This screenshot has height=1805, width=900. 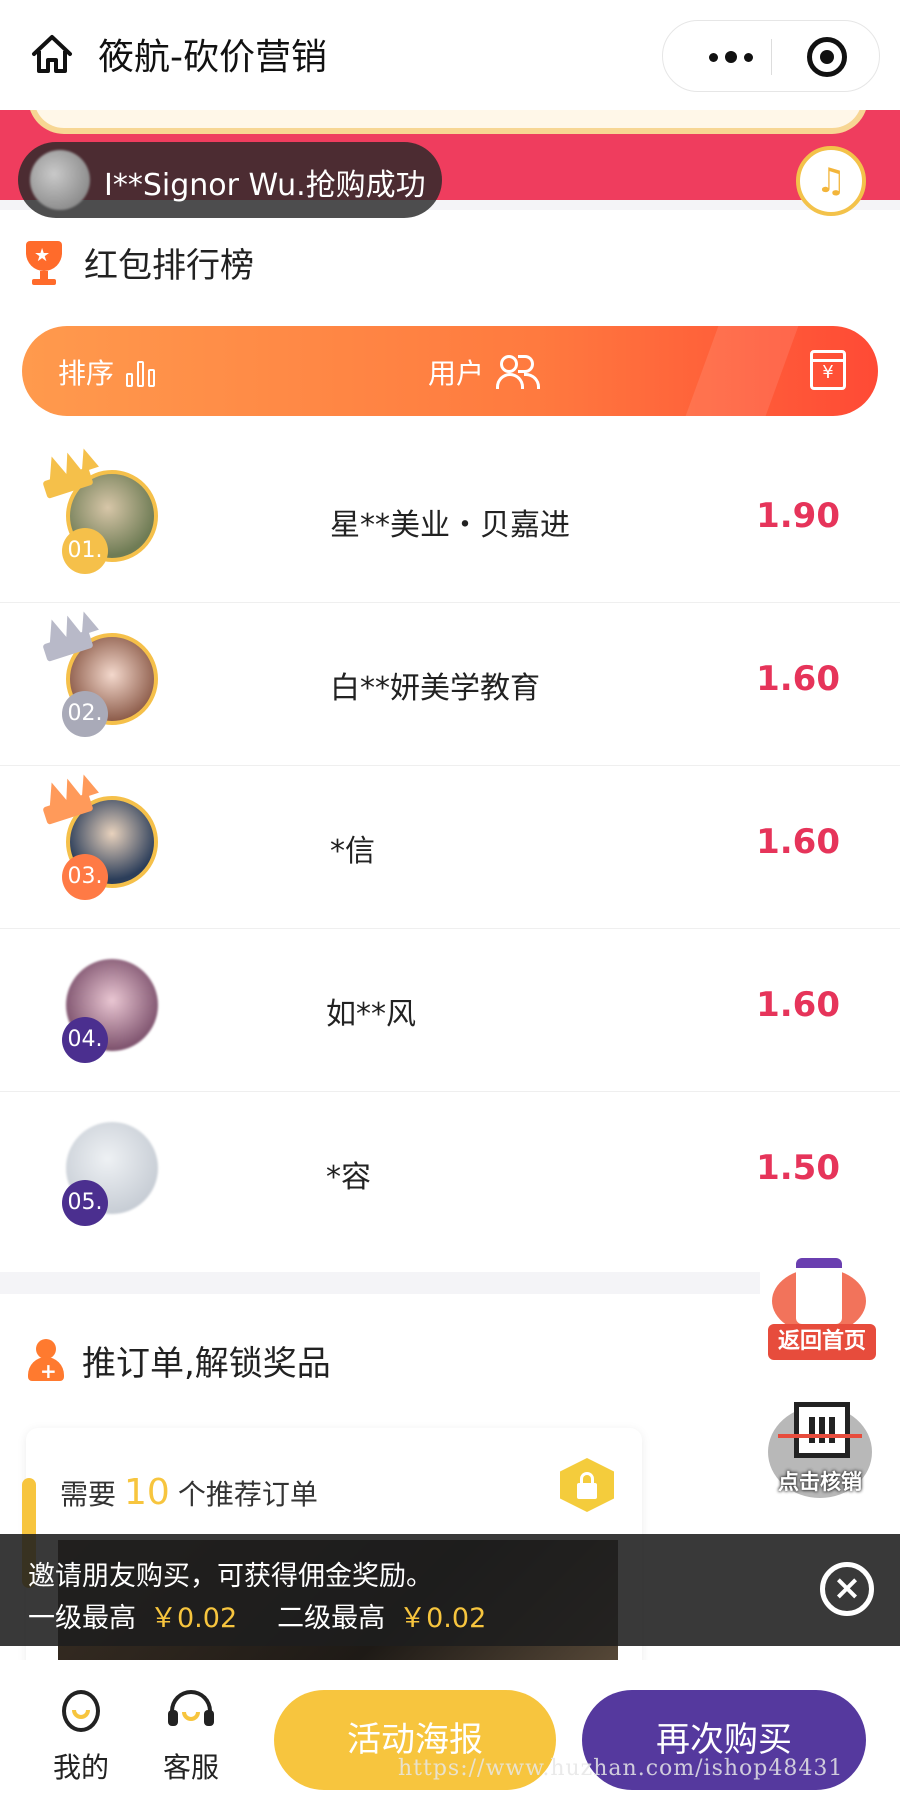 I want to click on rank-column-label: 排序, so click(x=86, y=373).